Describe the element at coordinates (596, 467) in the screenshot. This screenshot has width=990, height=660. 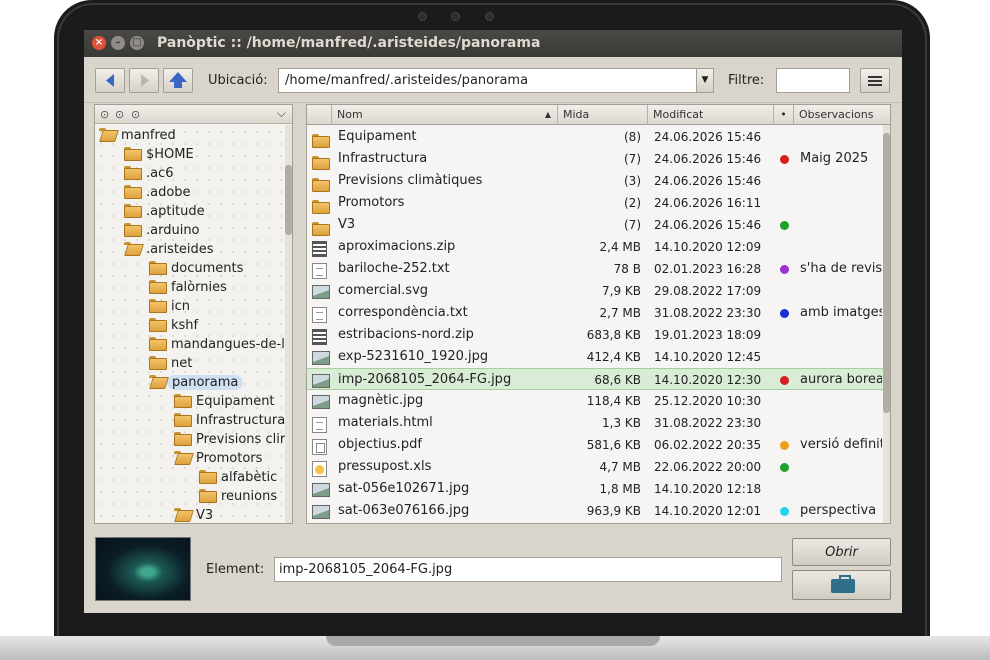
I see `file-row: pressupost.xls 4,7 MB 22.06.2022 20:00` at that location.